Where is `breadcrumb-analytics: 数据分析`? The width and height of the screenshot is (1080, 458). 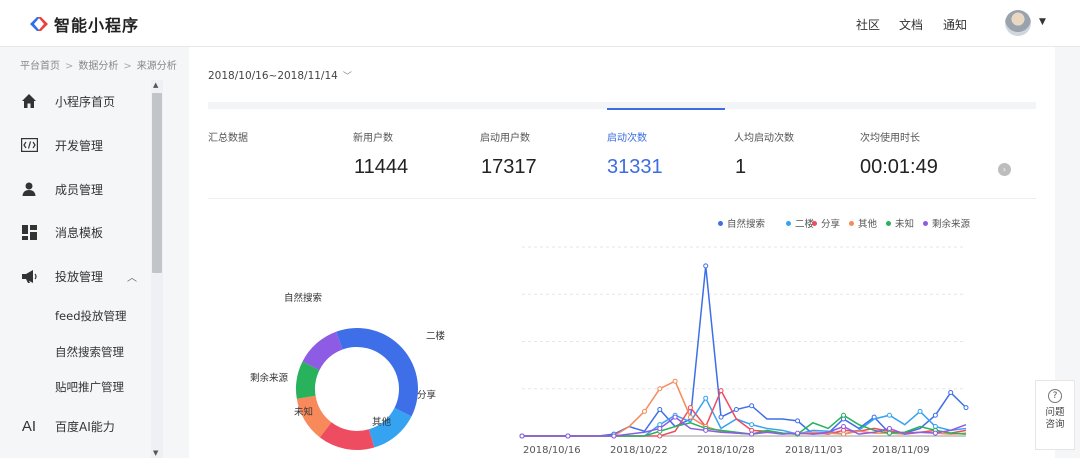
breadcrumb-analytics: 数据分析 is located at coordinates (98, 66).